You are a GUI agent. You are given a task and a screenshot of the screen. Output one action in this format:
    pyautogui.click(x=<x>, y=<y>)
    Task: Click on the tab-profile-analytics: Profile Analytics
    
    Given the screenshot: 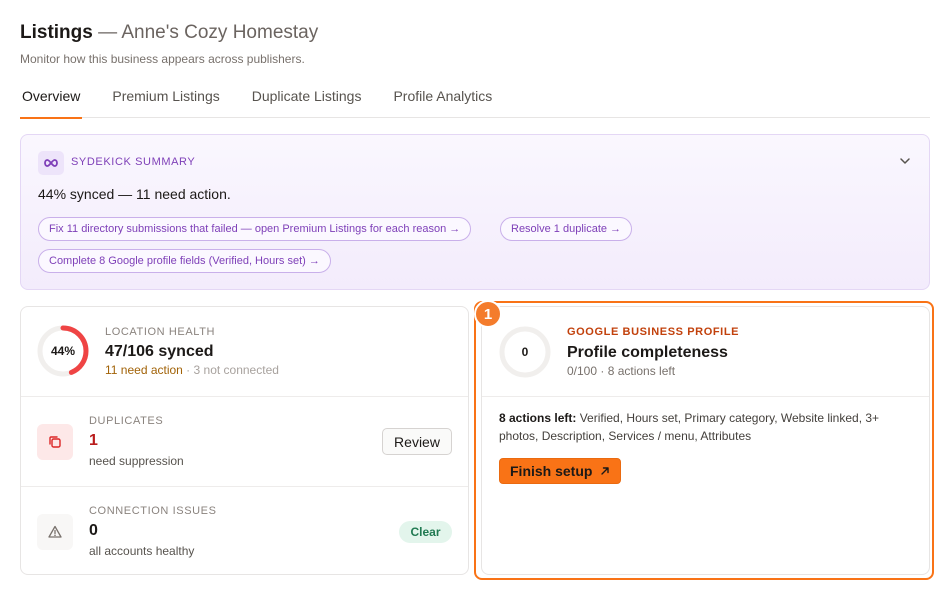 What is the action you would take?
    pyautogui.click(x=442, y=103)
    